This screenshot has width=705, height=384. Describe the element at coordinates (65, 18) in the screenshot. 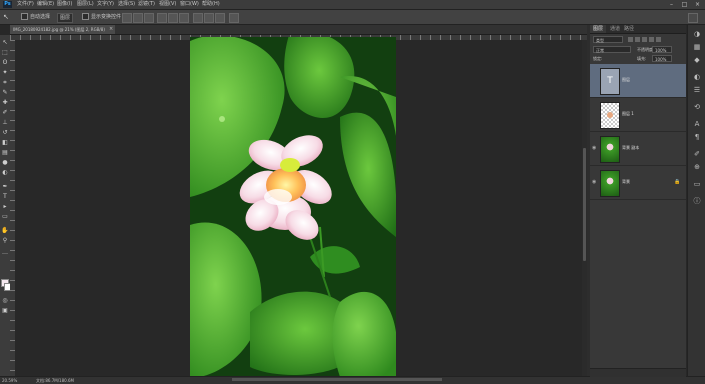

I see `auto-select-target-dropdown: 图层` at that location.